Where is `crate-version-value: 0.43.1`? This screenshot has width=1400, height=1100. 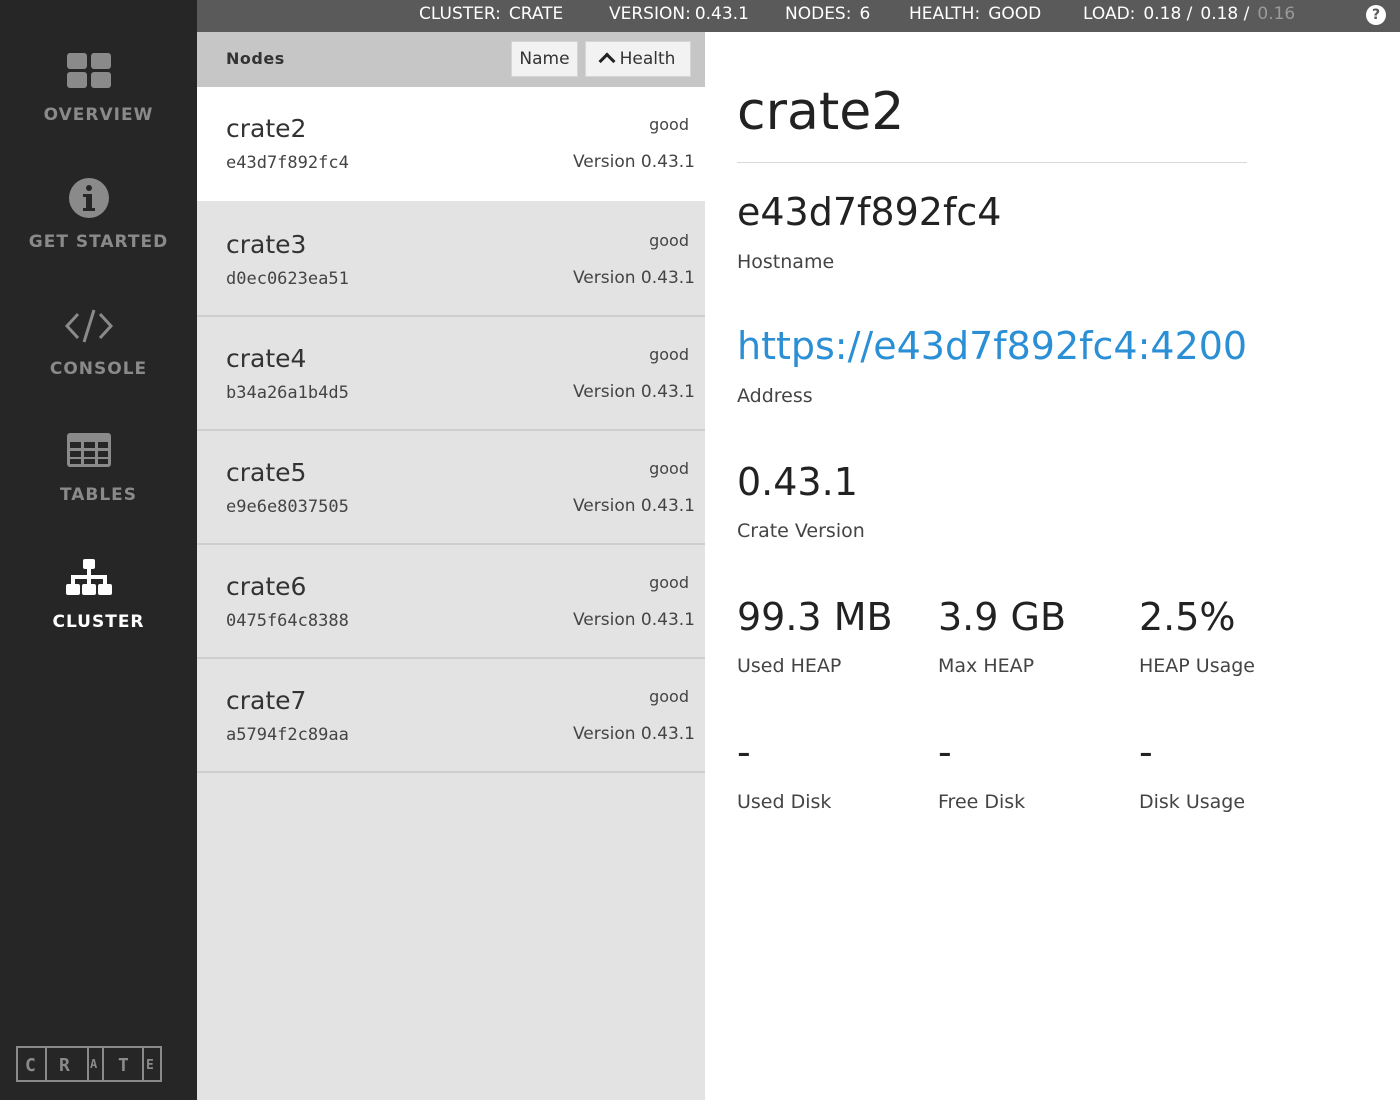
crate-version-value: 0.43.1 is located at coordinates (797, 482).